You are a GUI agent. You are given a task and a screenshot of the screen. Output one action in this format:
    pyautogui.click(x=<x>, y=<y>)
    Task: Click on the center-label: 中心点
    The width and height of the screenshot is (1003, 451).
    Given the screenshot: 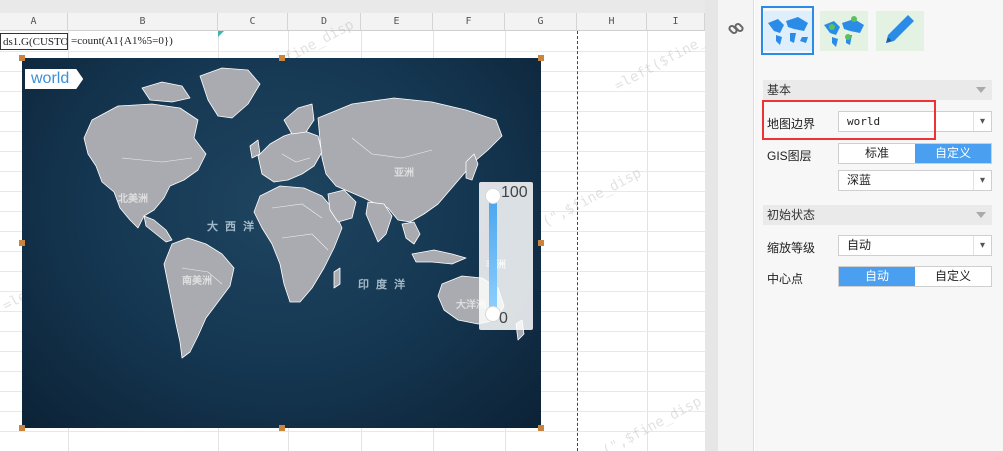 What is the action you would take?
    pyautogui.click(x=785, y=279)
    